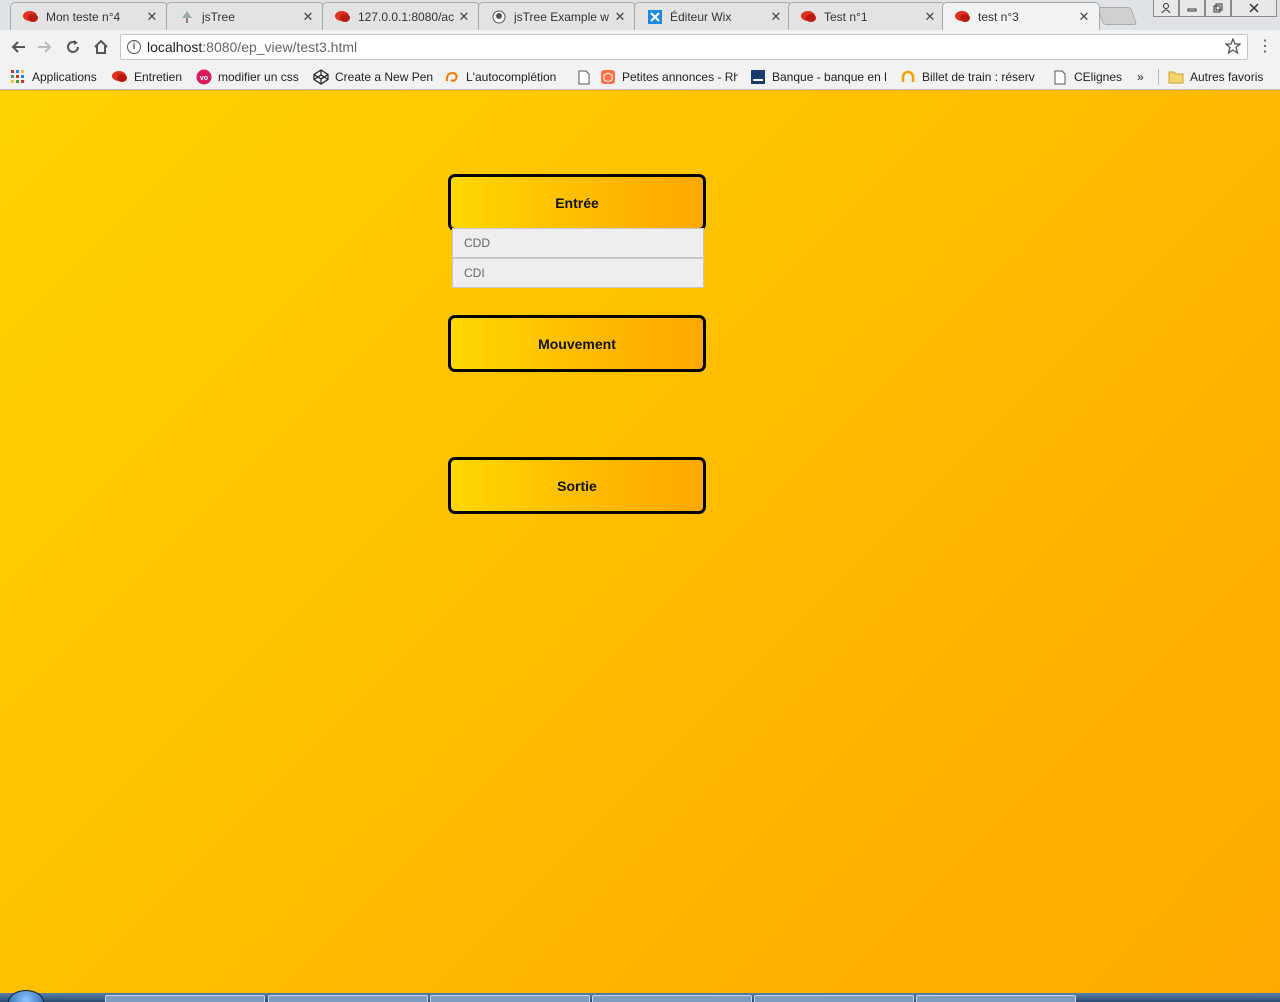 This screenshot has height=1002, width=1280. I want to click on bookmarks-overflow-button: », so click(1144, 77).